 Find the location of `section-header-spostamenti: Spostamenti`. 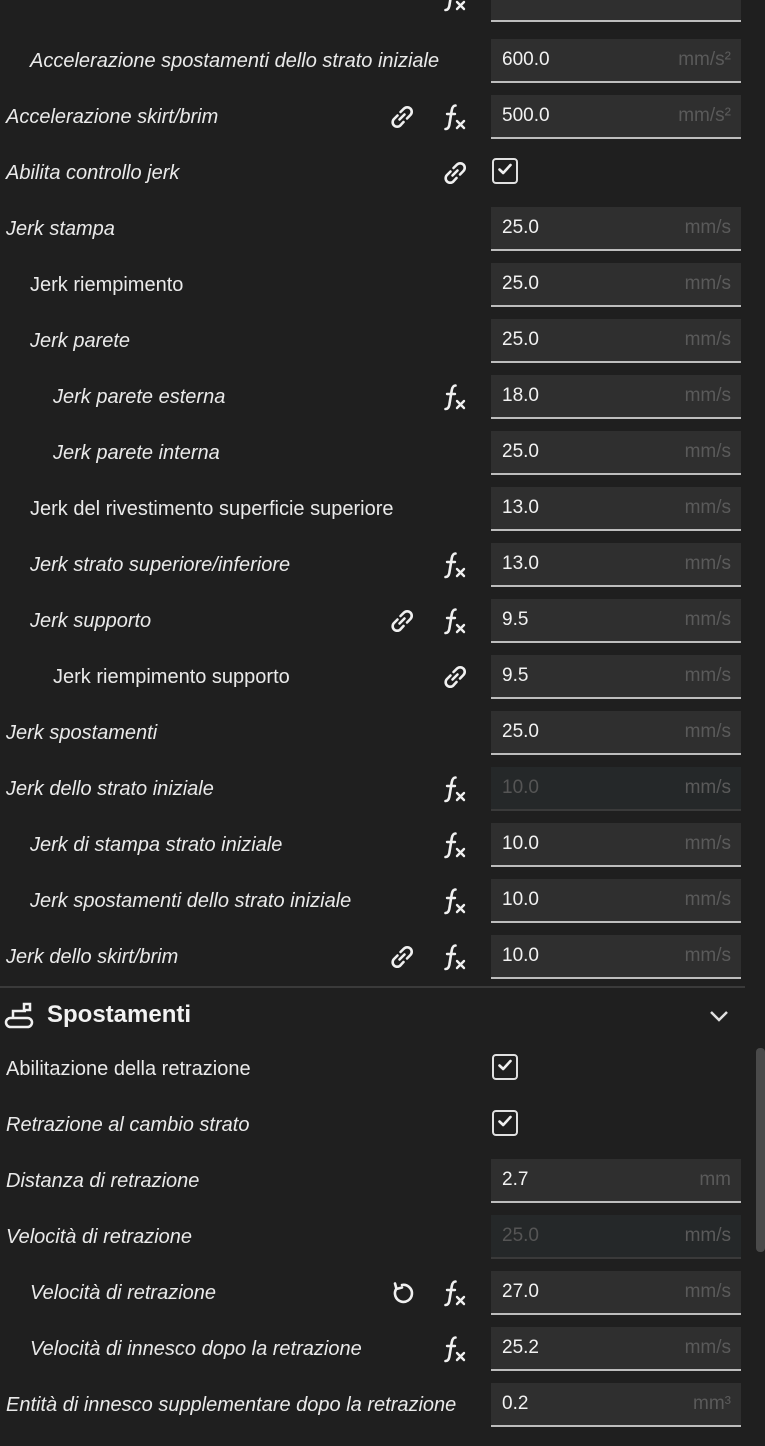

section-header-spostamenti: Spostamenti is located at coordinates (372, 1014).